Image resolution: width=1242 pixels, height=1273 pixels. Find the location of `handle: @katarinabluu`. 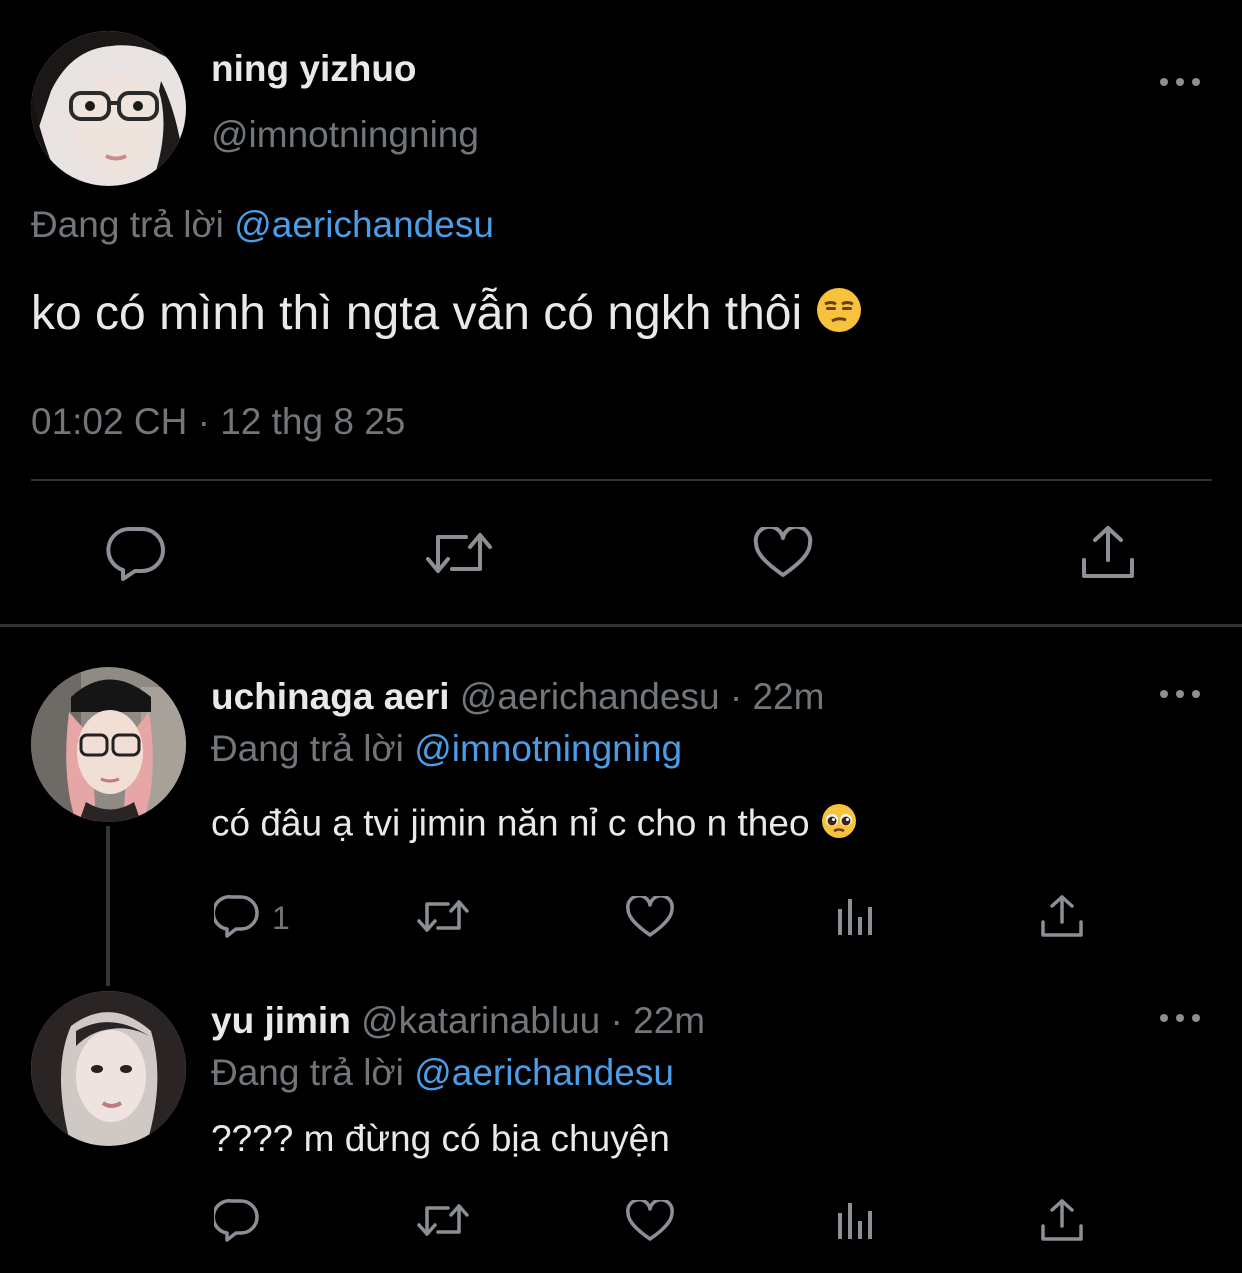

handle: @katarinabluu is located at coordinates (480, 1020).